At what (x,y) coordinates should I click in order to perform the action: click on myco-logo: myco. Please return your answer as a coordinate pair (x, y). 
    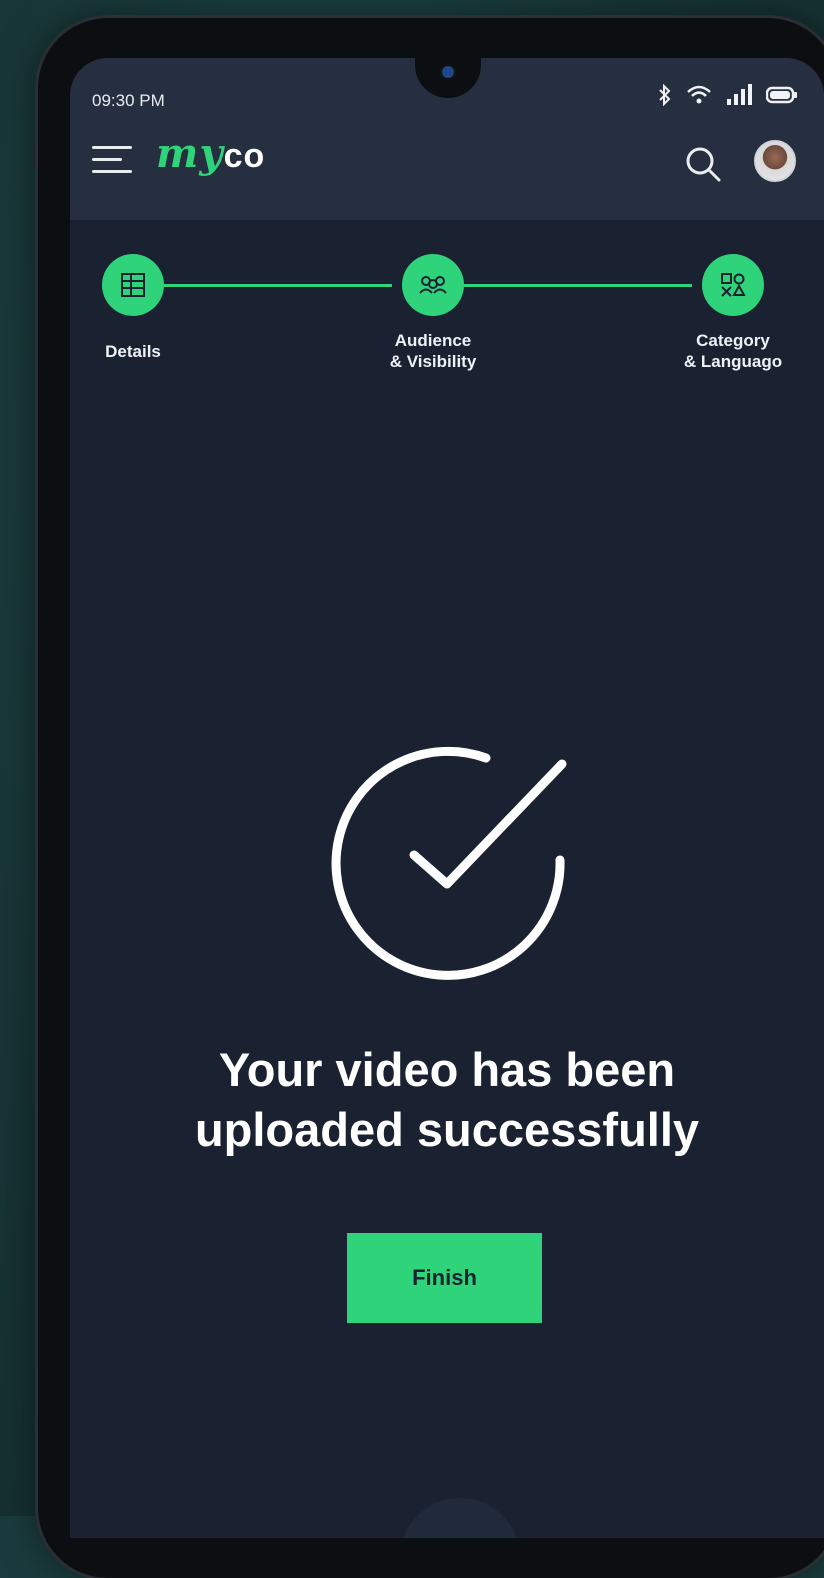
    Looking at the image, I should click on (210, 153).